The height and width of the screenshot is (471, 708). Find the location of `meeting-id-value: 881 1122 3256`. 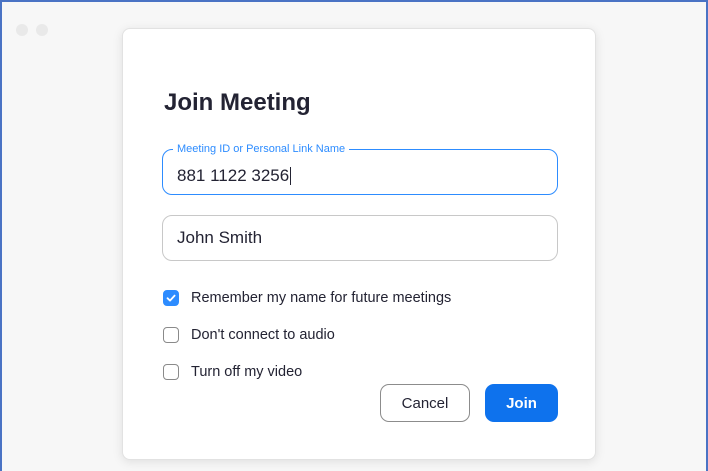

meeting-id-value: 881 1122 3256 is located at coordinates (233, 175).